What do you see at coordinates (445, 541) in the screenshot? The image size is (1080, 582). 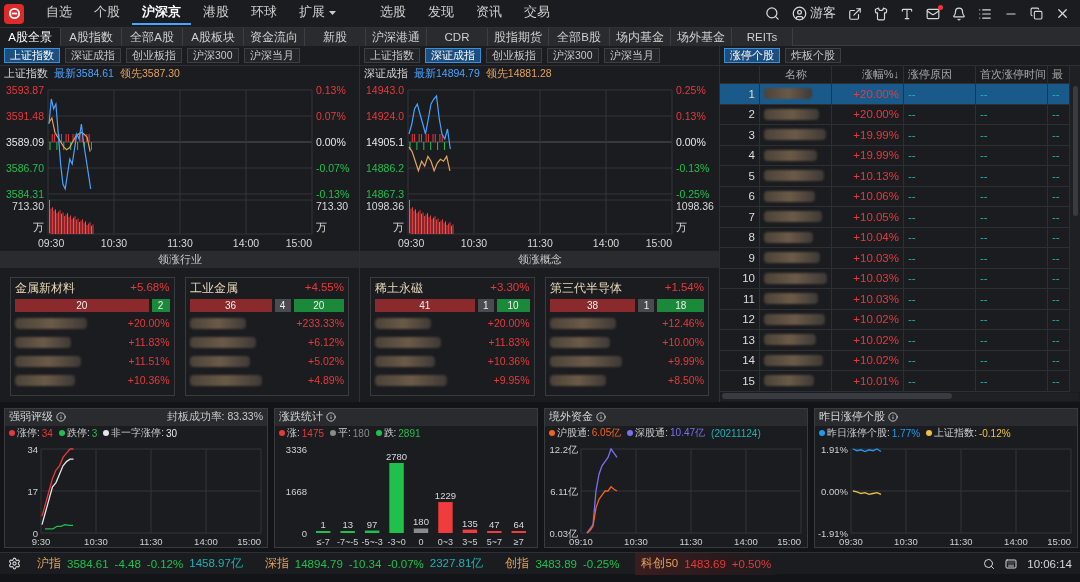 I see `axis-label: 0~3` at bounding box center [445, 541].